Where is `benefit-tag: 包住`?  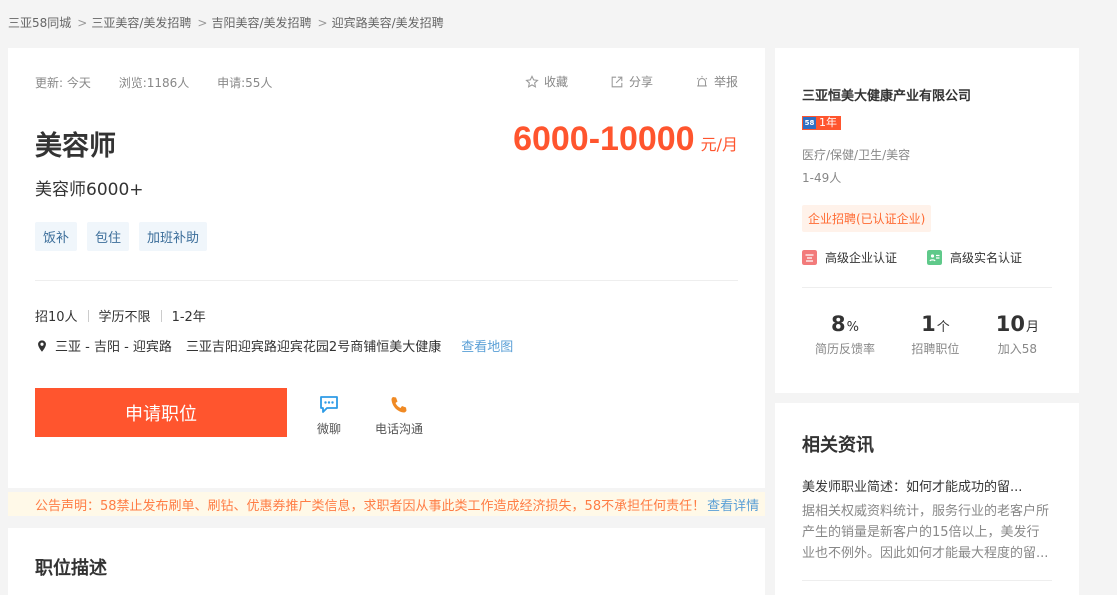
benefit-tag: 包住 is located at coordinates (108, 236).